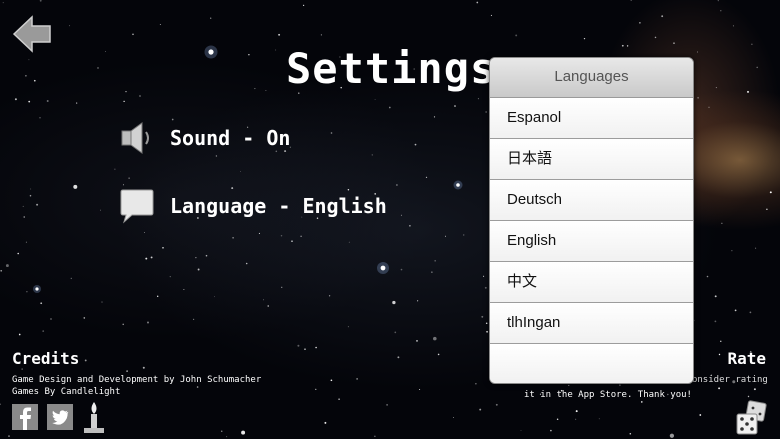  Describe the element at coordinates (591, 200) in the screenshot. I see `language-option-deutsch: Deutsch` at that location.